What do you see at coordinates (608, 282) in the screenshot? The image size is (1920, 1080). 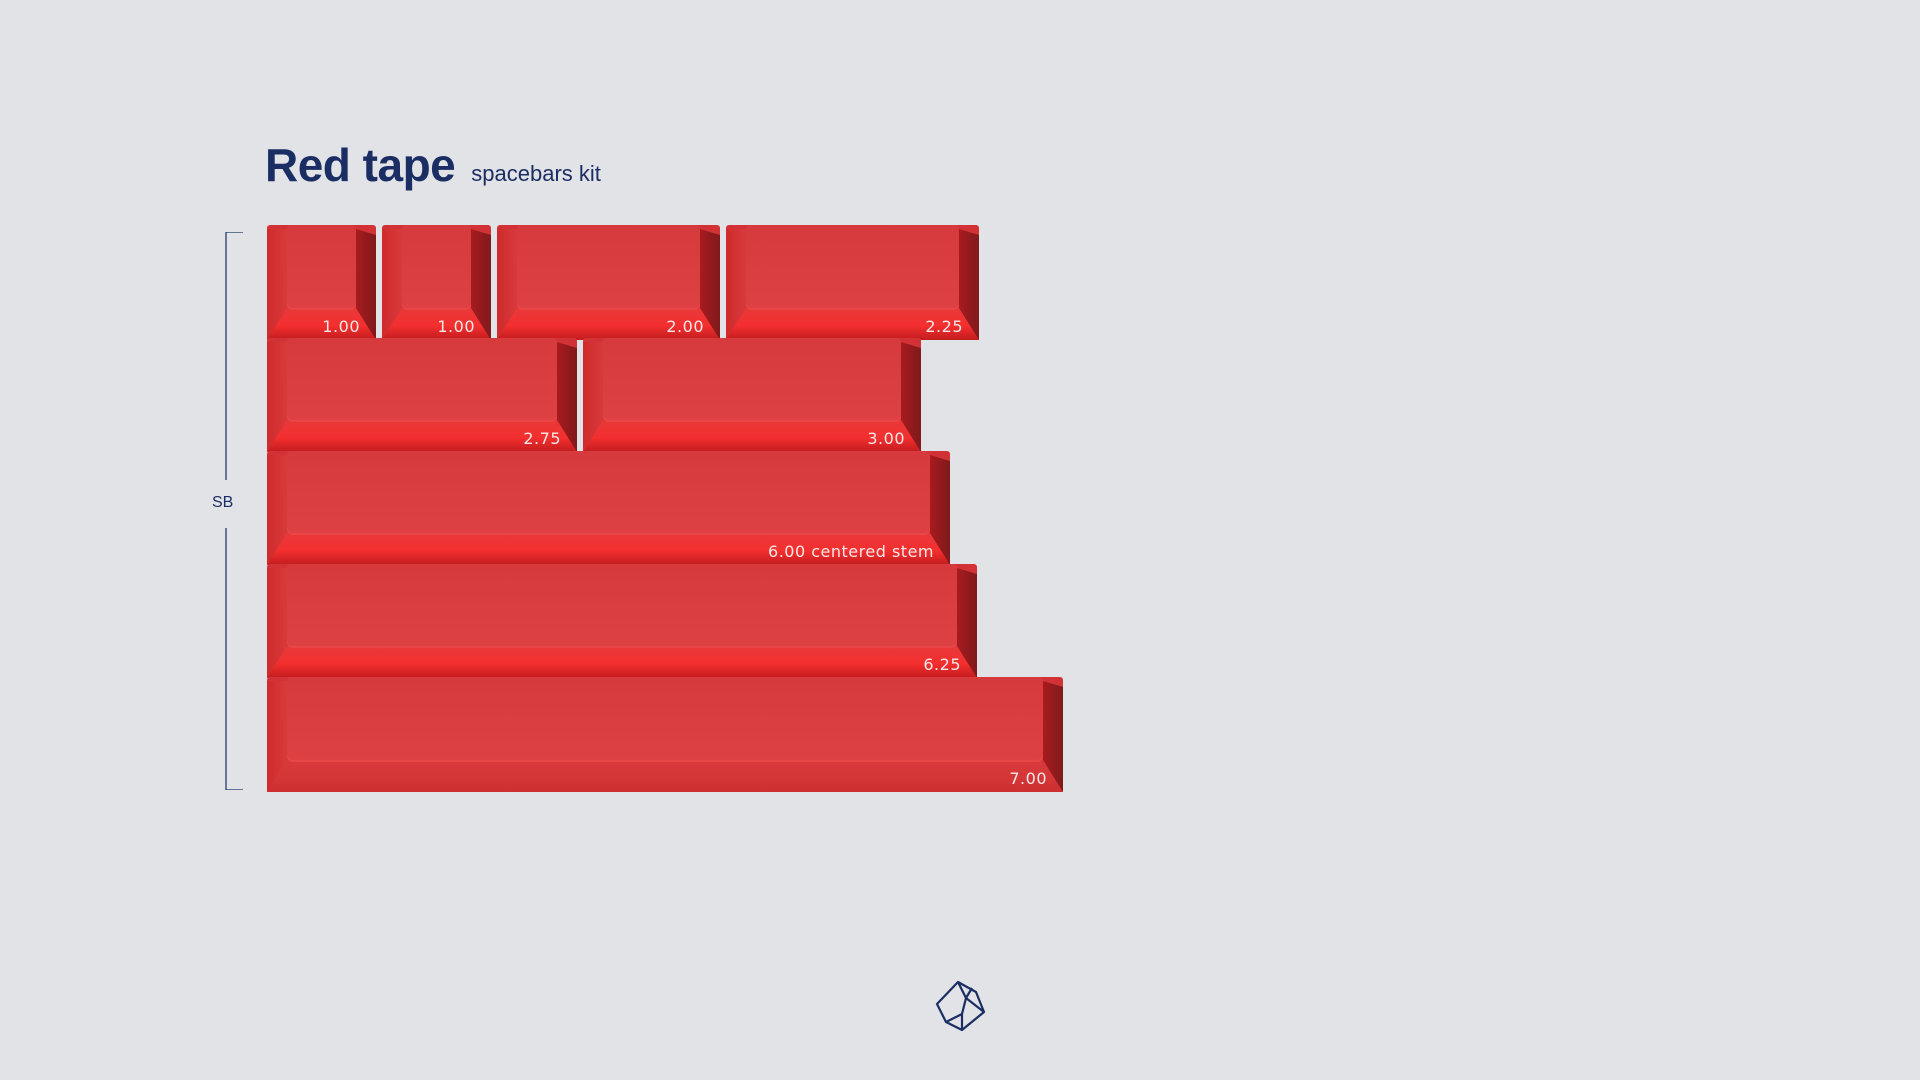 I see `keycap-2u: 2.00` at bounding box center [608, 282].